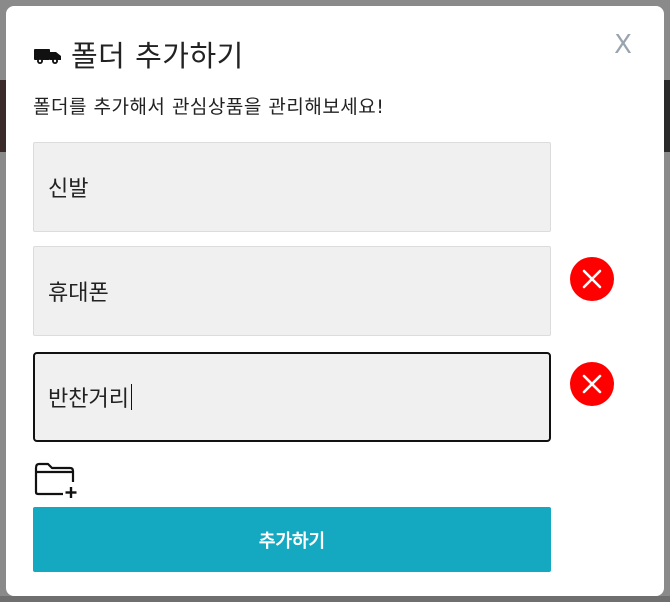  What do you see at coordinates (131, 397) in the screenshot?
I see `text-caret` at bounding box center [131, 397].